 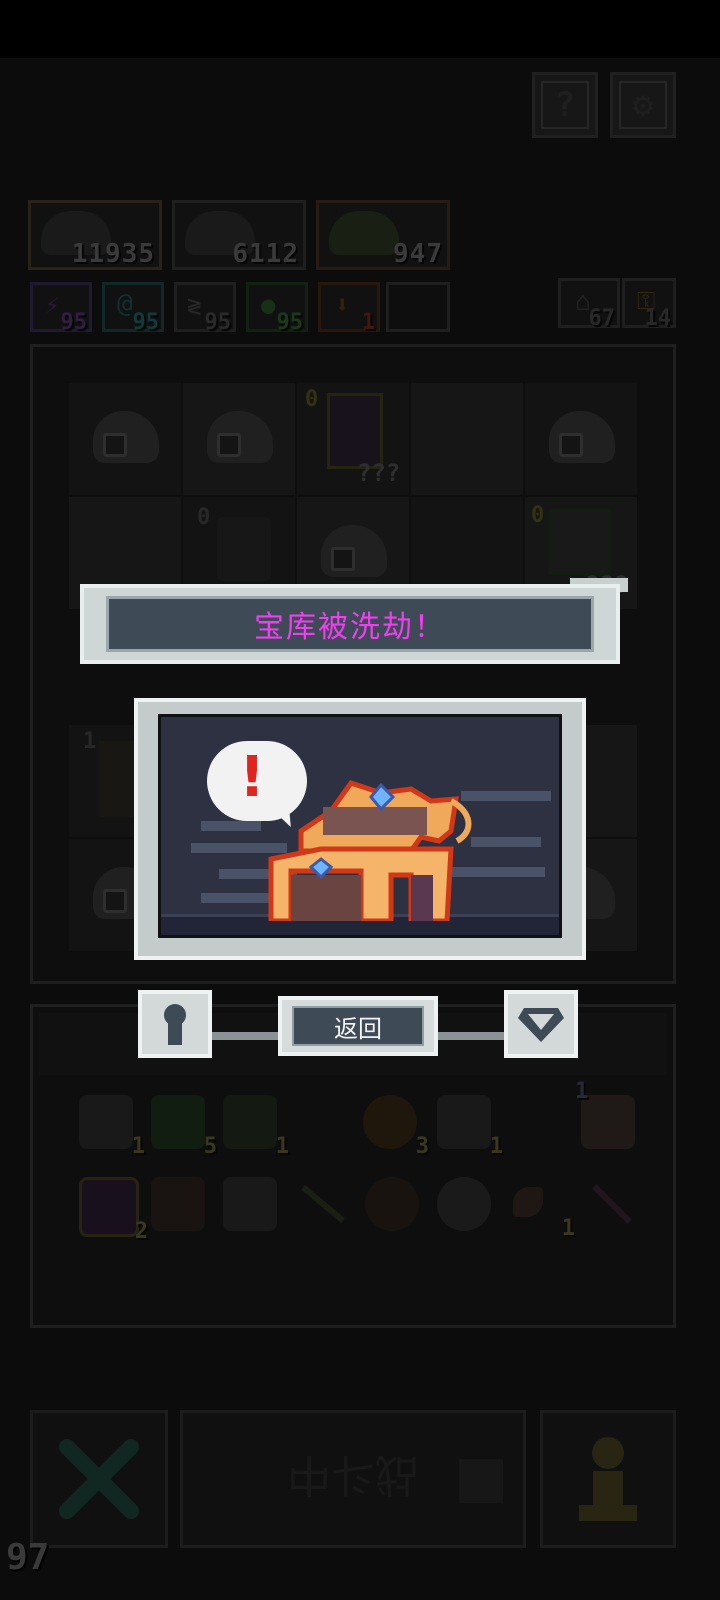 What do you see at coordinates (370, 850) in the screenshot?
I see `treasure-chest-icon` at bounding box center [370, 850].